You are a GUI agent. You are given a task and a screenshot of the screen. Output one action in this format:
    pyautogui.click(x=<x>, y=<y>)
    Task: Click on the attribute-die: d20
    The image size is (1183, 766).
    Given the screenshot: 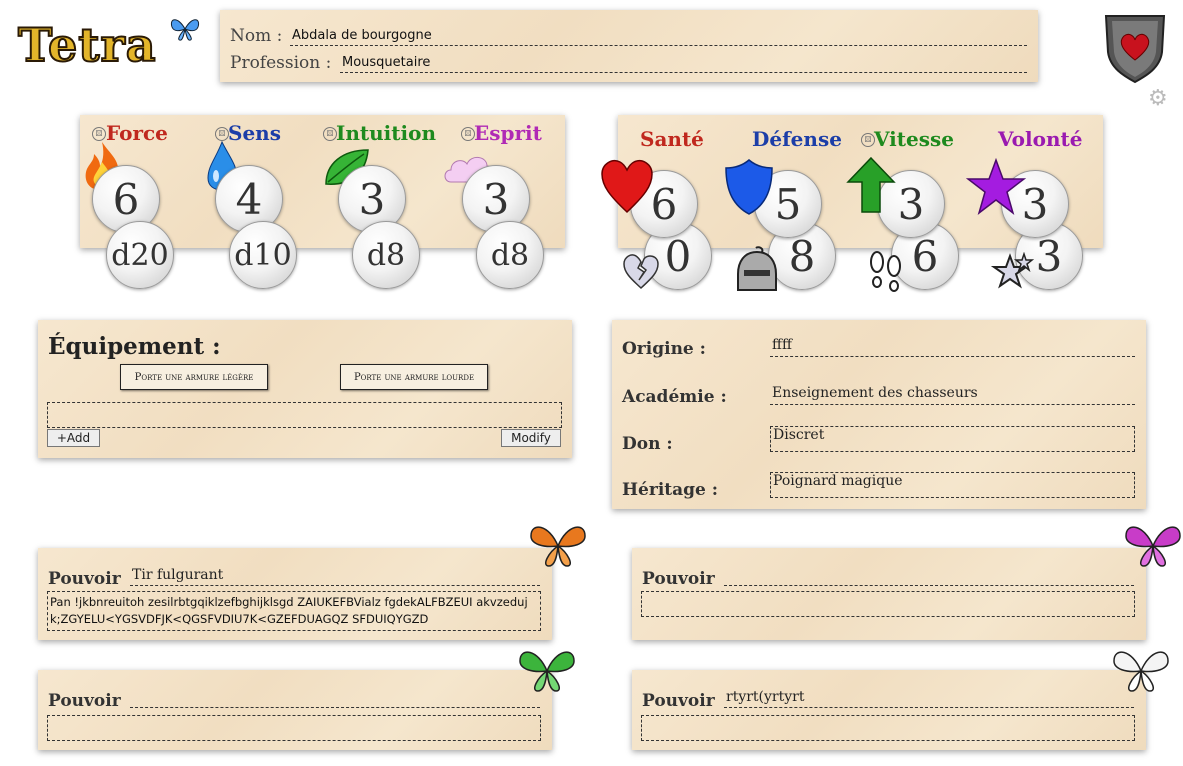 What is the action you would take?
    pyautogui.click(x=140, y=255)
    